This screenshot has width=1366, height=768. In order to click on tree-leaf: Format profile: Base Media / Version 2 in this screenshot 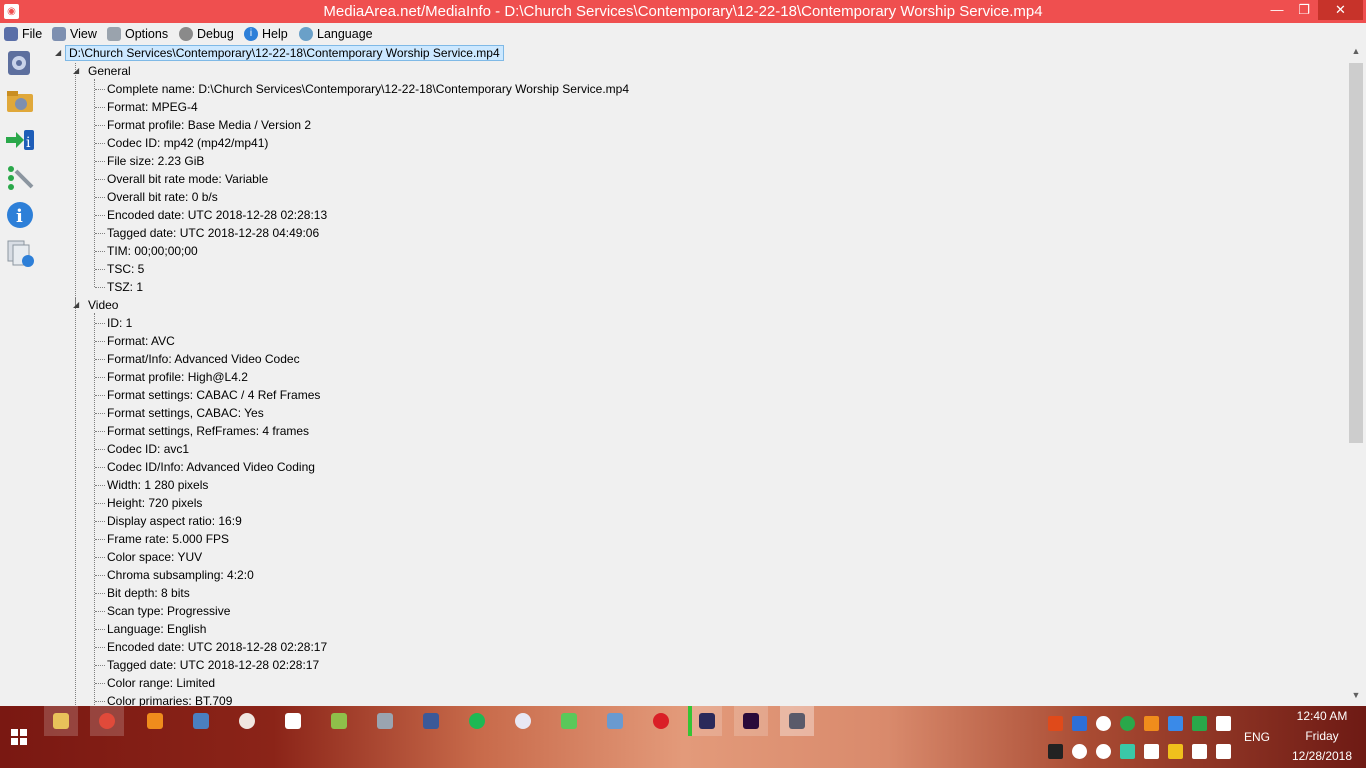, I will do `click(209, 125)`.